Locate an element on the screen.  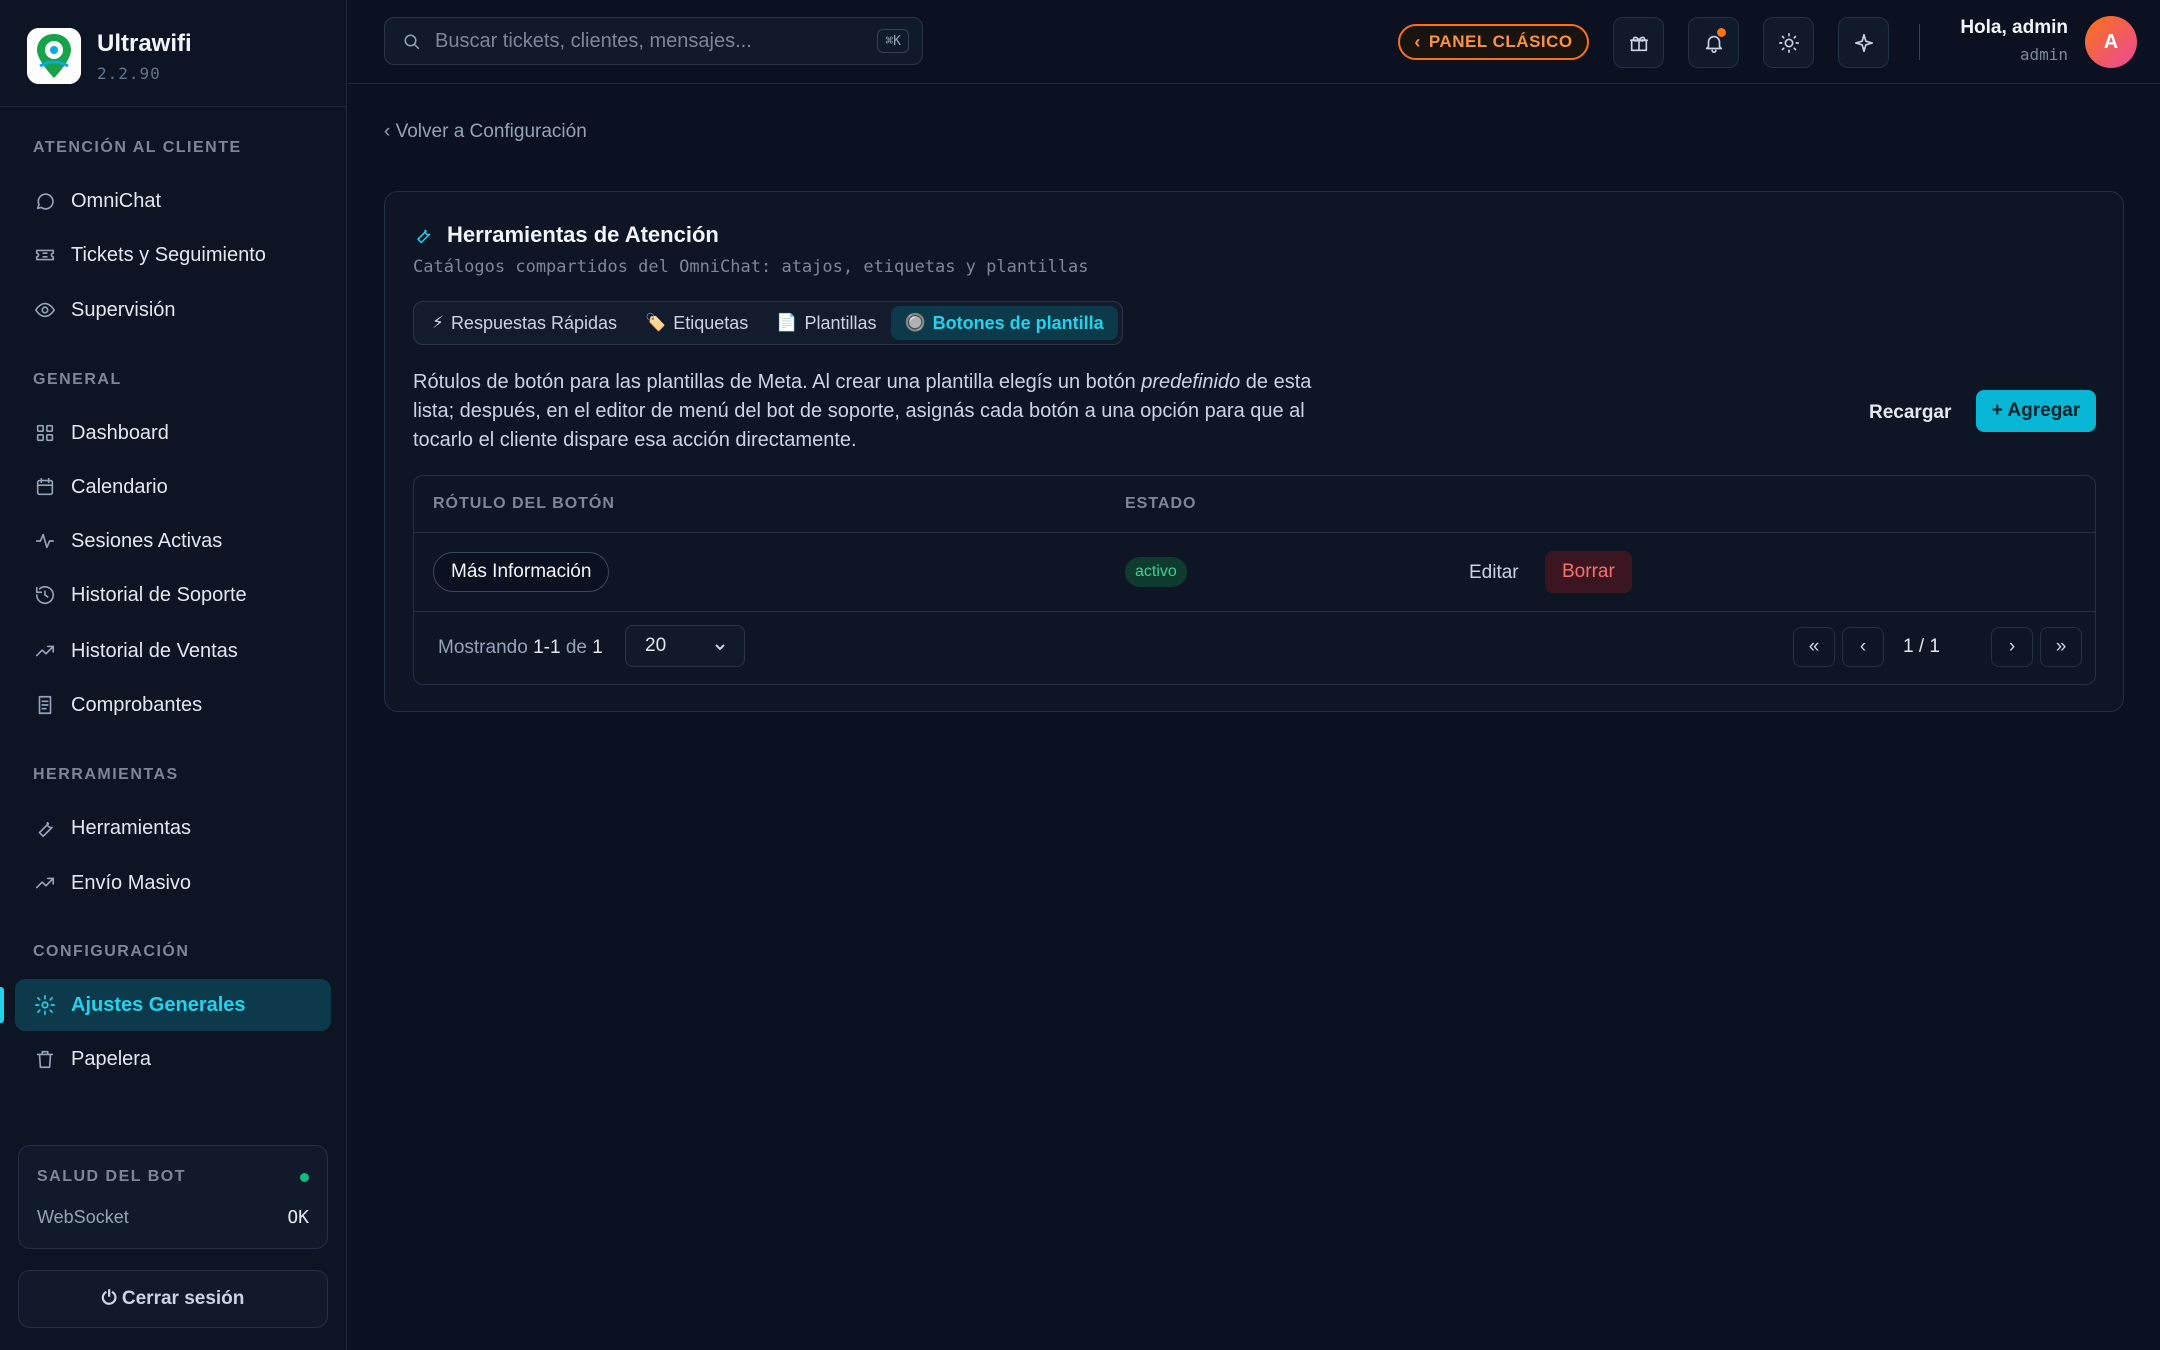
add-button: + Agregar is located at coordinates (2036, 411).